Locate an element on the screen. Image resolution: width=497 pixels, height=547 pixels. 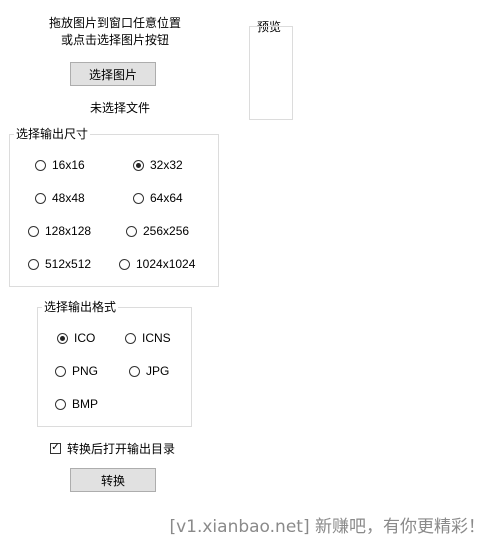
watermark-text: [v1.xianbao.net] 新赚吧，有你更精彩！ is located at coordinates (327, 527).